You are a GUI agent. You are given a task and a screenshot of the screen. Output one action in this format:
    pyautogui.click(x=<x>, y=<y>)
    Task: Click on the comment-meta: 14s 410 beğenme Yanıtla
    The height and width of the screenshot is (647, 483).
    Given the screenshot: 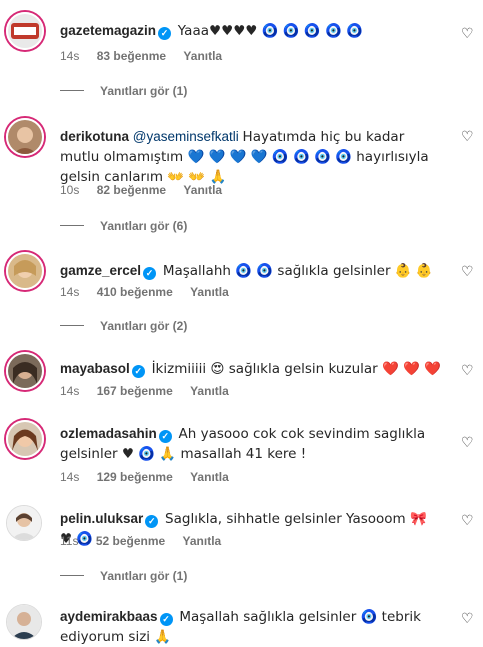 What is the action you would take?
    pyautogui.click(x=151, y=292)
    